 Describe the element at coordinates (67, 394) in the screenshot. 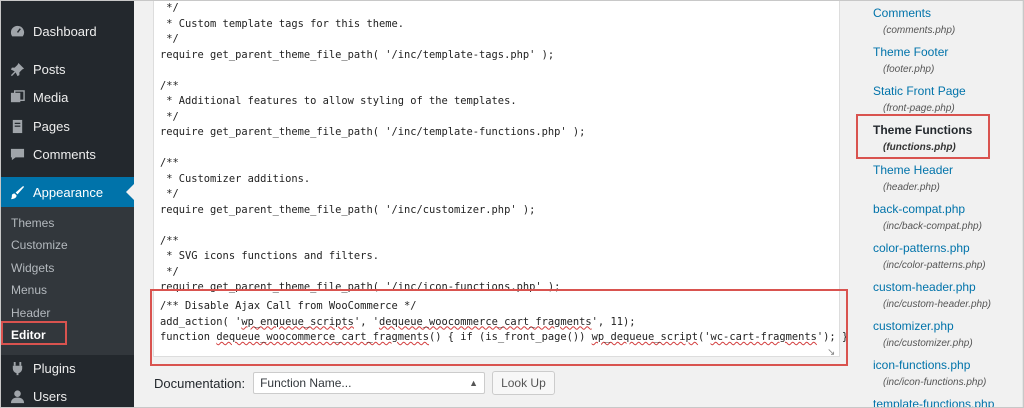

I see `menu-item-users: Users` at that location.